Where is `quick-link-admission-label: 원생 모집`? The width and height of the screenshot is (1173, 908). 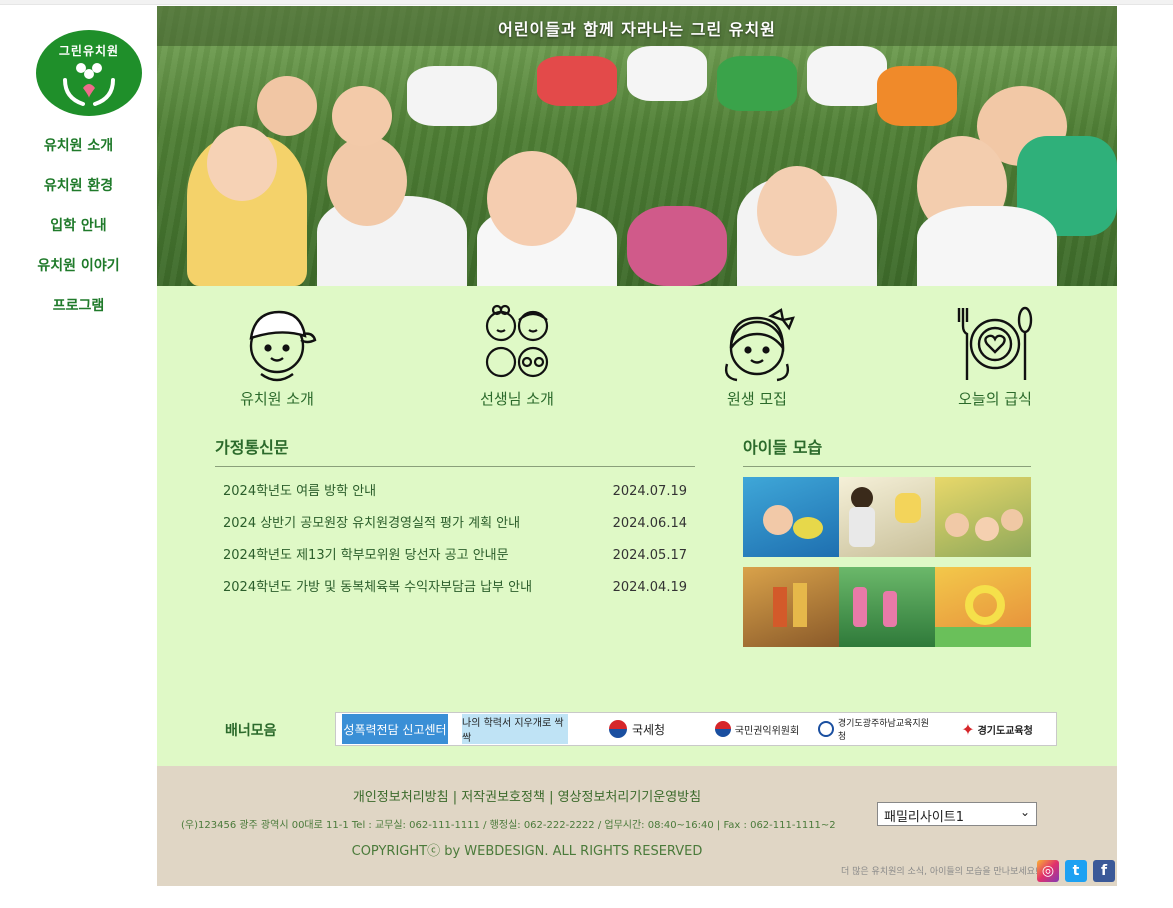
quick-link-admission-label: 원생 모집 is located at coordinates (757, 399).